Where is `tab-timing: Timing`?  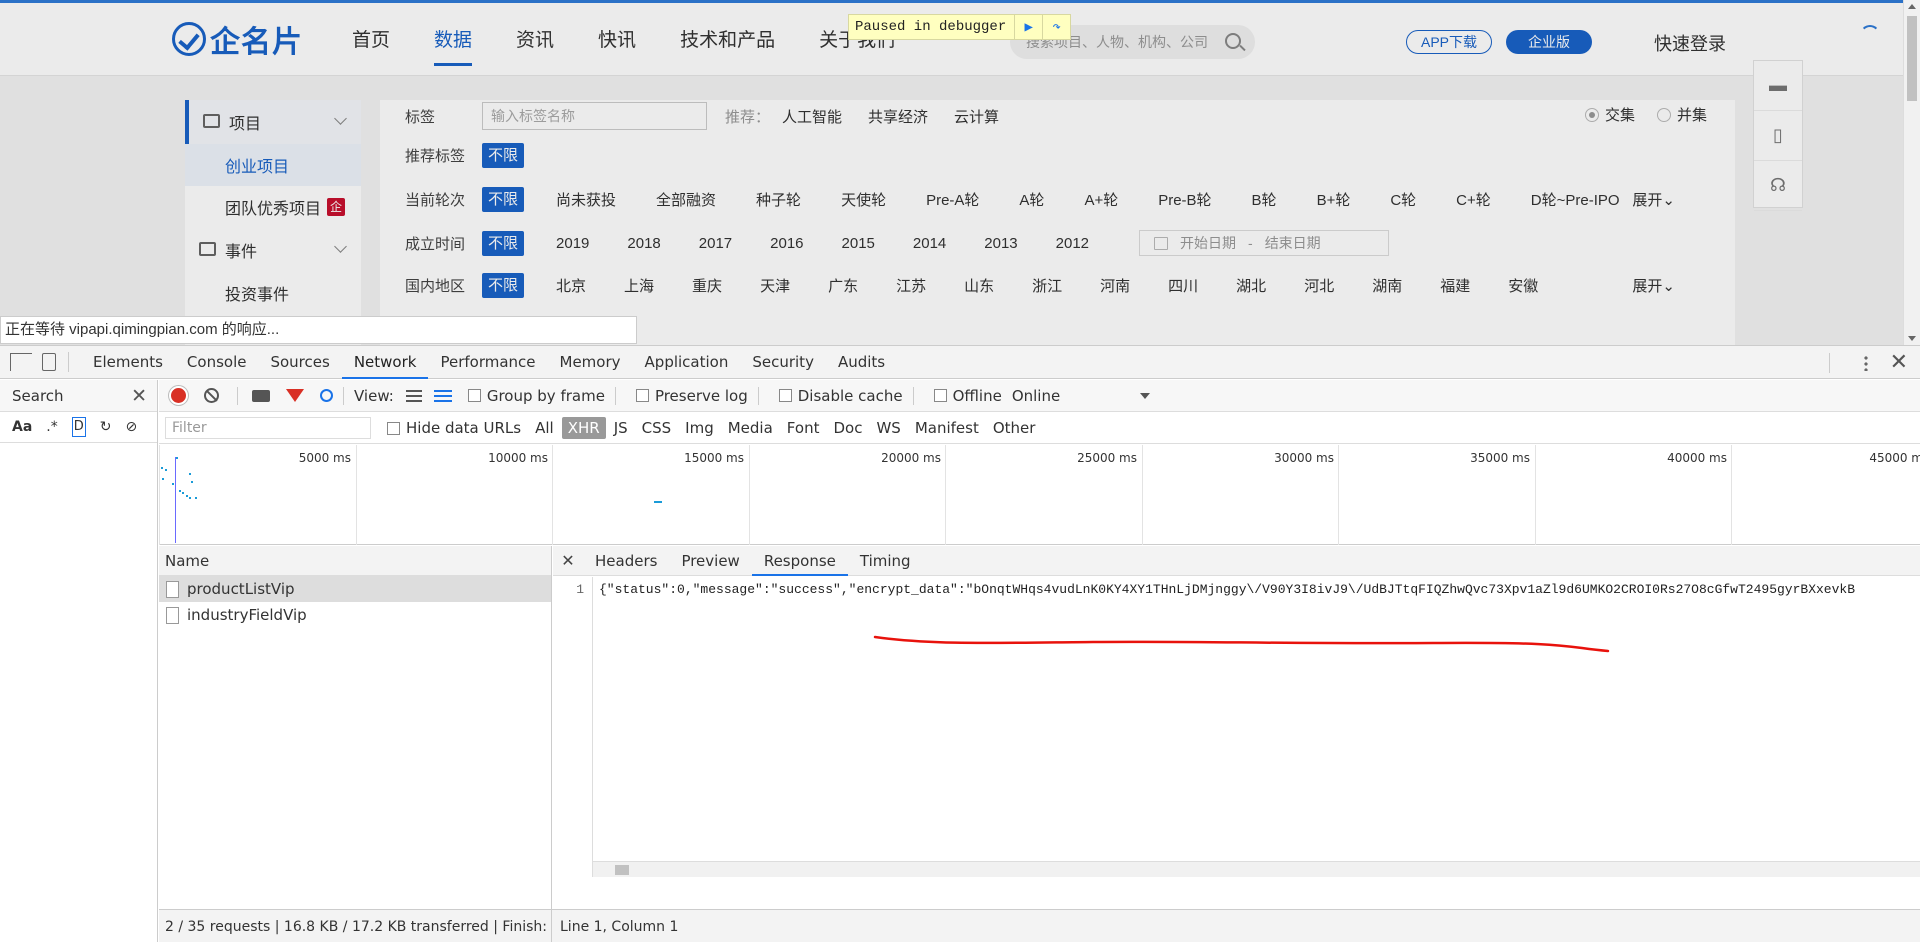
tab-timing: Timing is located at coordinates (885, 561).